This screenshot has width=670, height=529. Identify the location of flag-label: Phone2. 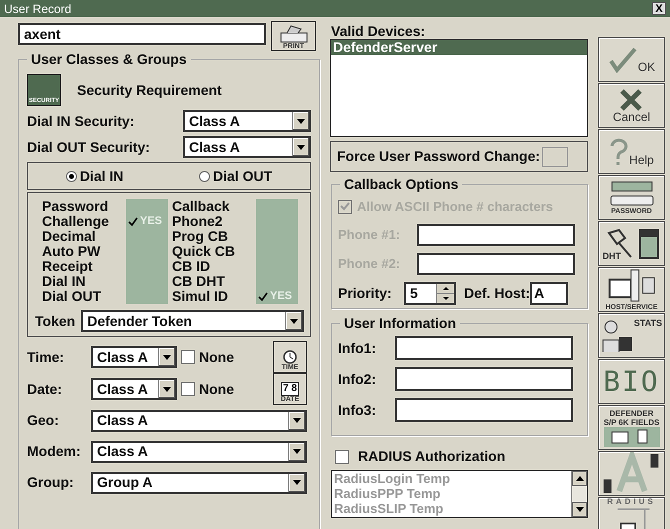
(198, 221).